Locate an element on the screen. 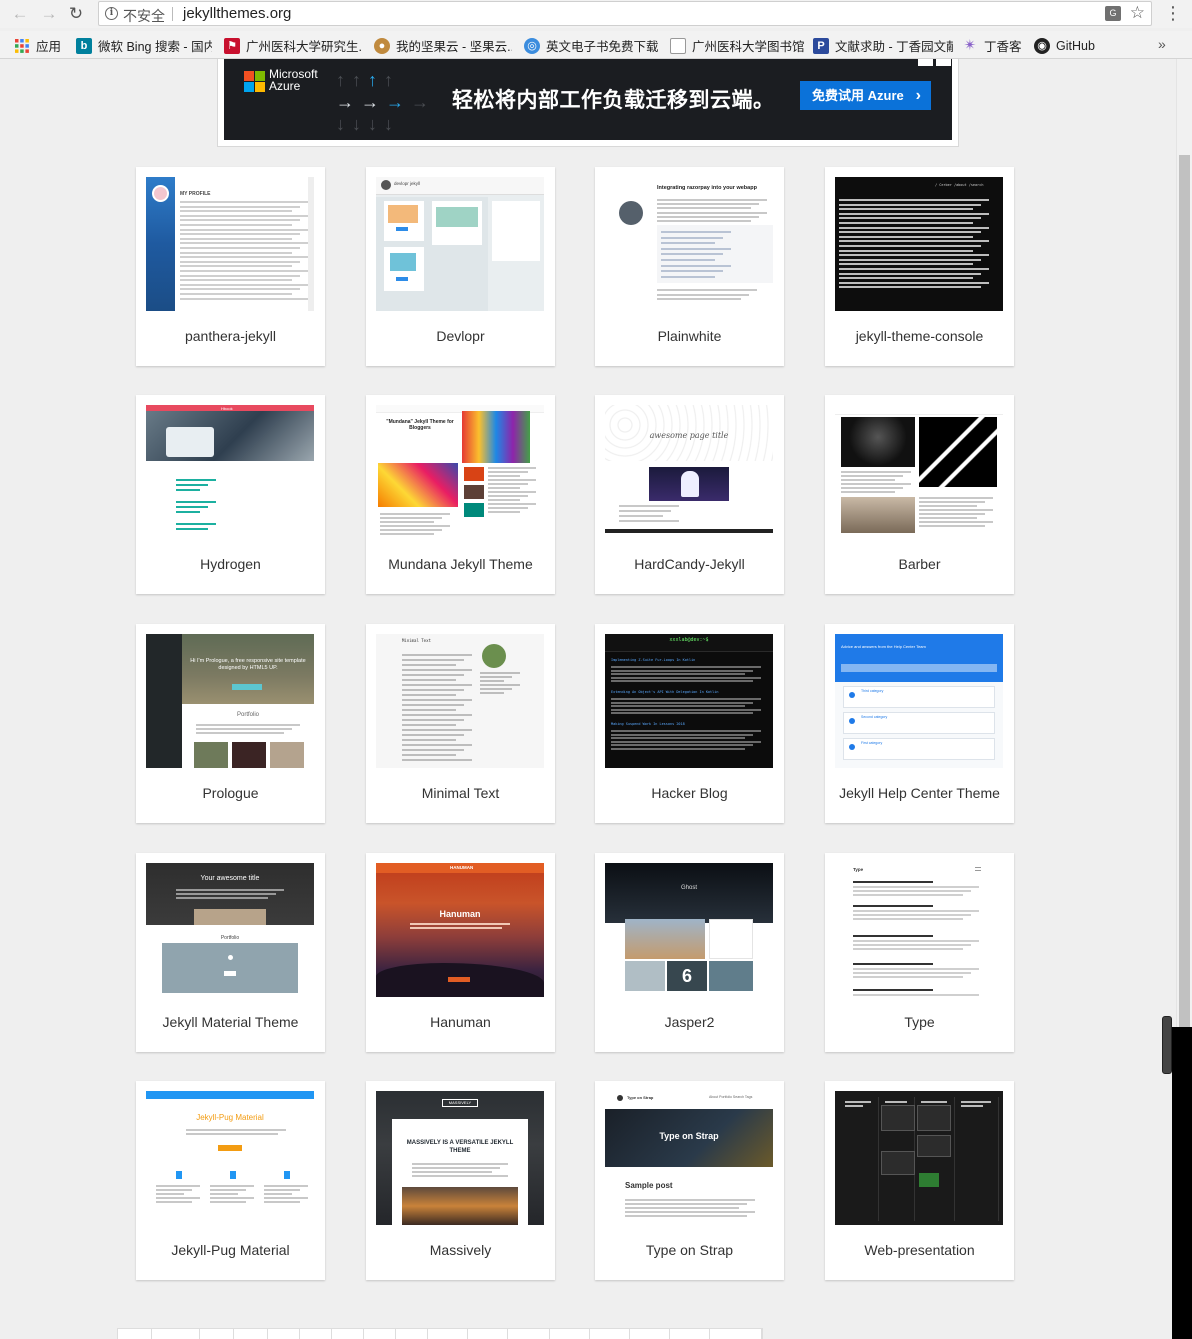  theme-title: Plainwhite is located at coordinates (689, 336).